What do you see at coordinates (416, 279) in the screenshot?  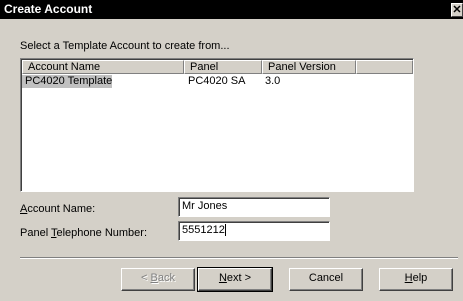 I see `help-button: Help` at bounding box center [416, 279].